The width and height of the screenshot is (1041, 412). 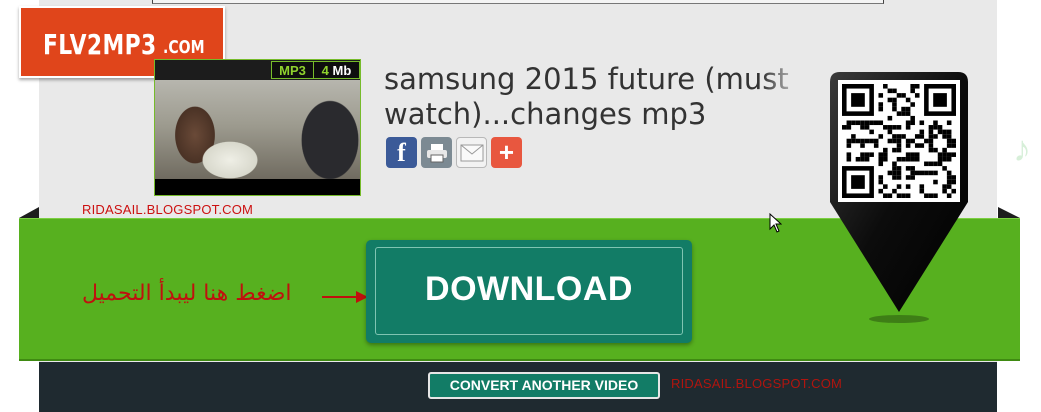 I want to click on watermark-bottom: RIDASAIL.BLOGSPOT.COM, so click(x=757, y=383).